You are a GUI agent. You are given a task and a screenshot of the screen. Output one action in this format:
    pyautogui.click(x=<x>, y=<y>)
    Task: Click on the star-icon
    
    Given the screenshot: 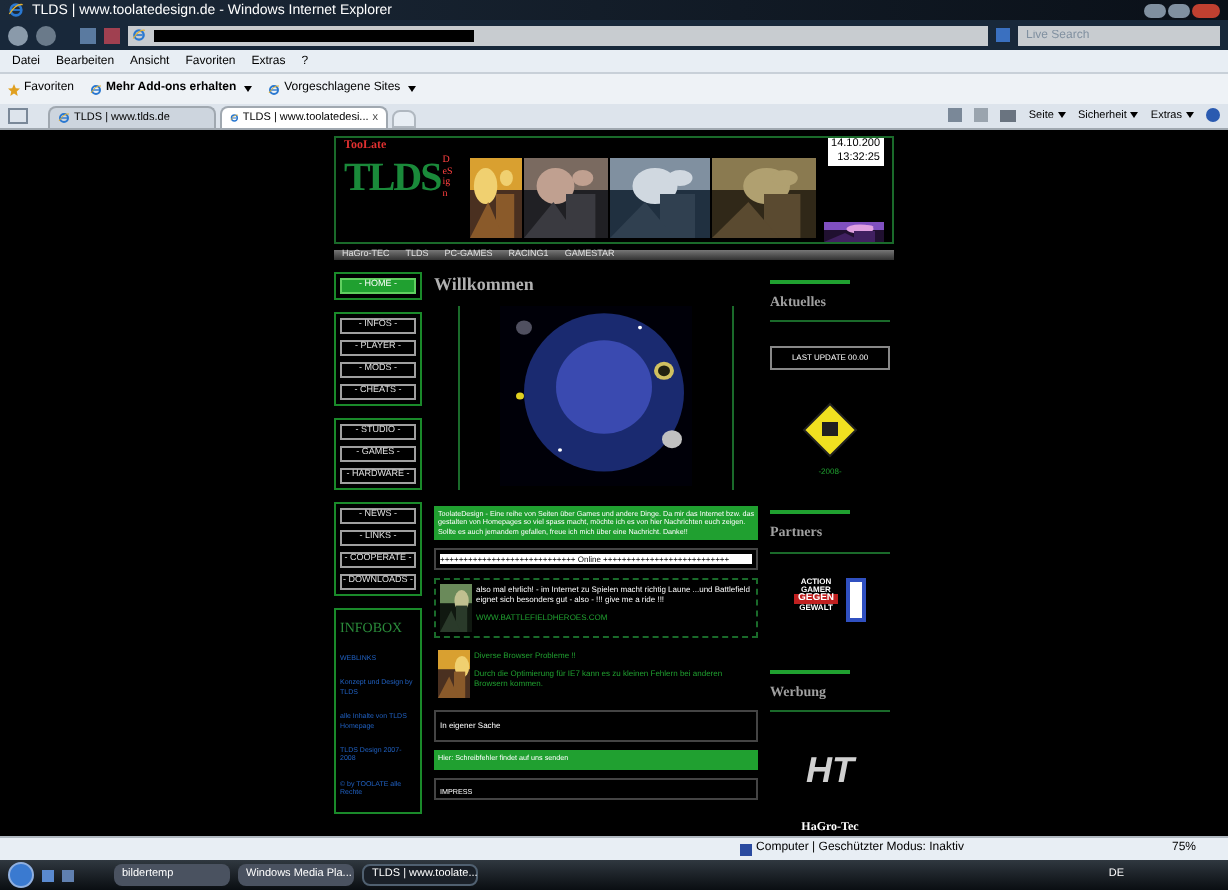 What is the action you would take?
    pyautogui.click(x=14, y=89)
    